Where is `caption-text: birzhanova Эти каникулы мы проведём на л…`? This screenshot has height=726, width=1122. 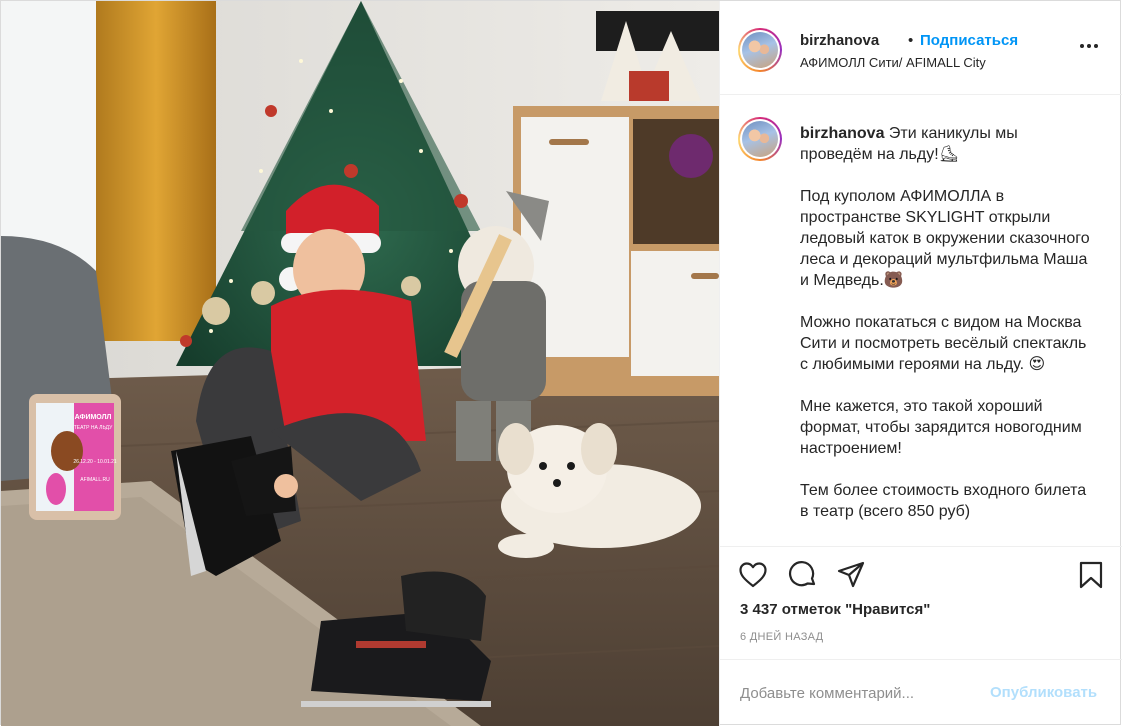
caption-text: birzhanova Эти каникулы мы проведём на л… is located at coordinates (945, 322).